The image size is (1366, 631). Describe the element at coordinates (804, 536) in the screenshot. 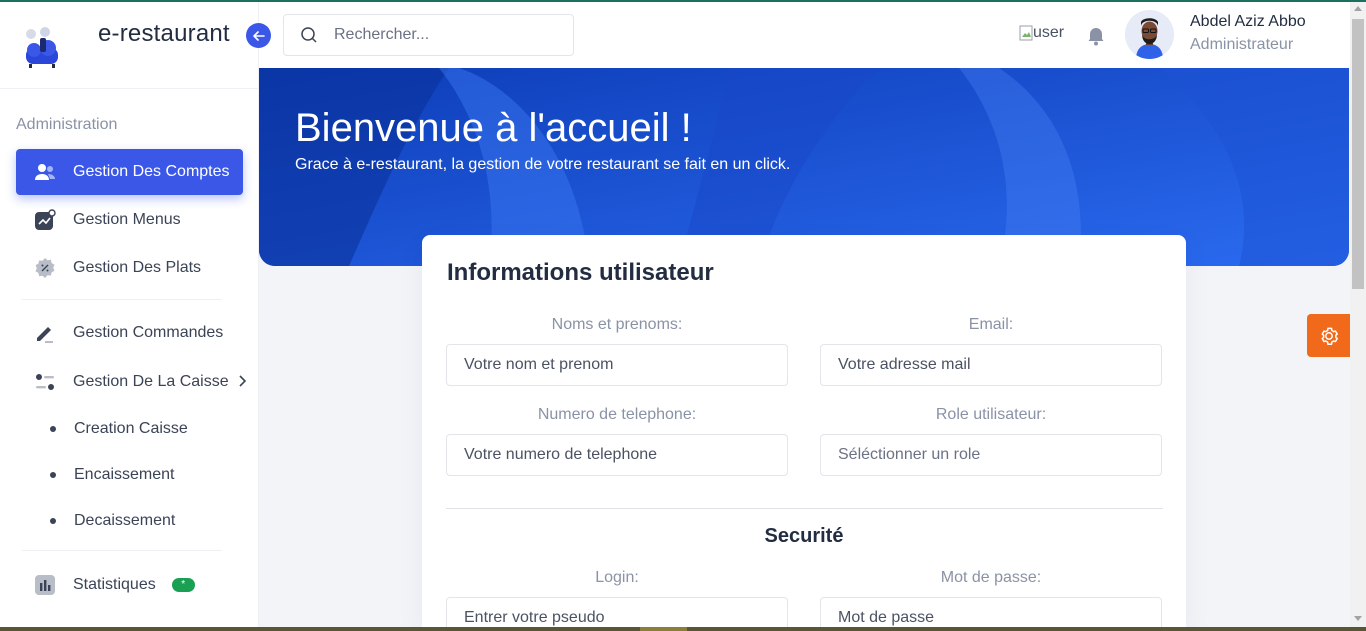

I see `security-section-title: Securité` at that location.